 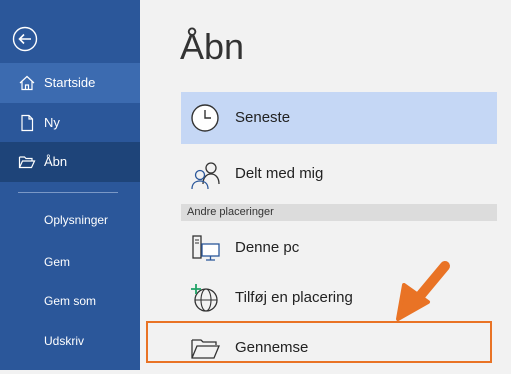 I want to click on sidebar-item-label: Ny, so click(x=52, y=122).